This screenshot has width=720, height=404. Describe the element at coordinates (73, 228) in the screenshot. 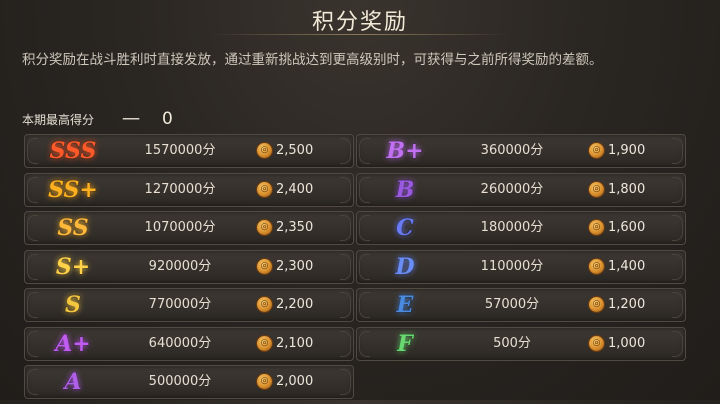

I see `grade-badge: SS` at that location.